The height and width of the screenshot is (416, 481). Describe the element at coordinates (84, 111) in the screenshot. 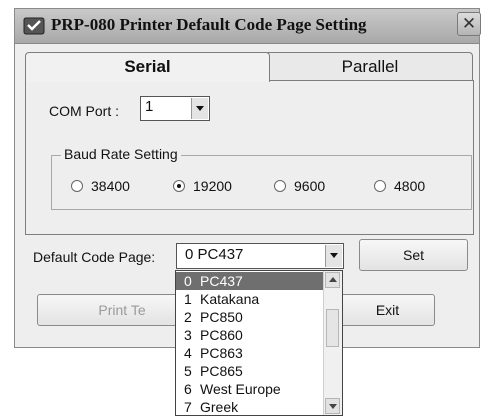

I see `com-port-label: COM Port :` at that location.